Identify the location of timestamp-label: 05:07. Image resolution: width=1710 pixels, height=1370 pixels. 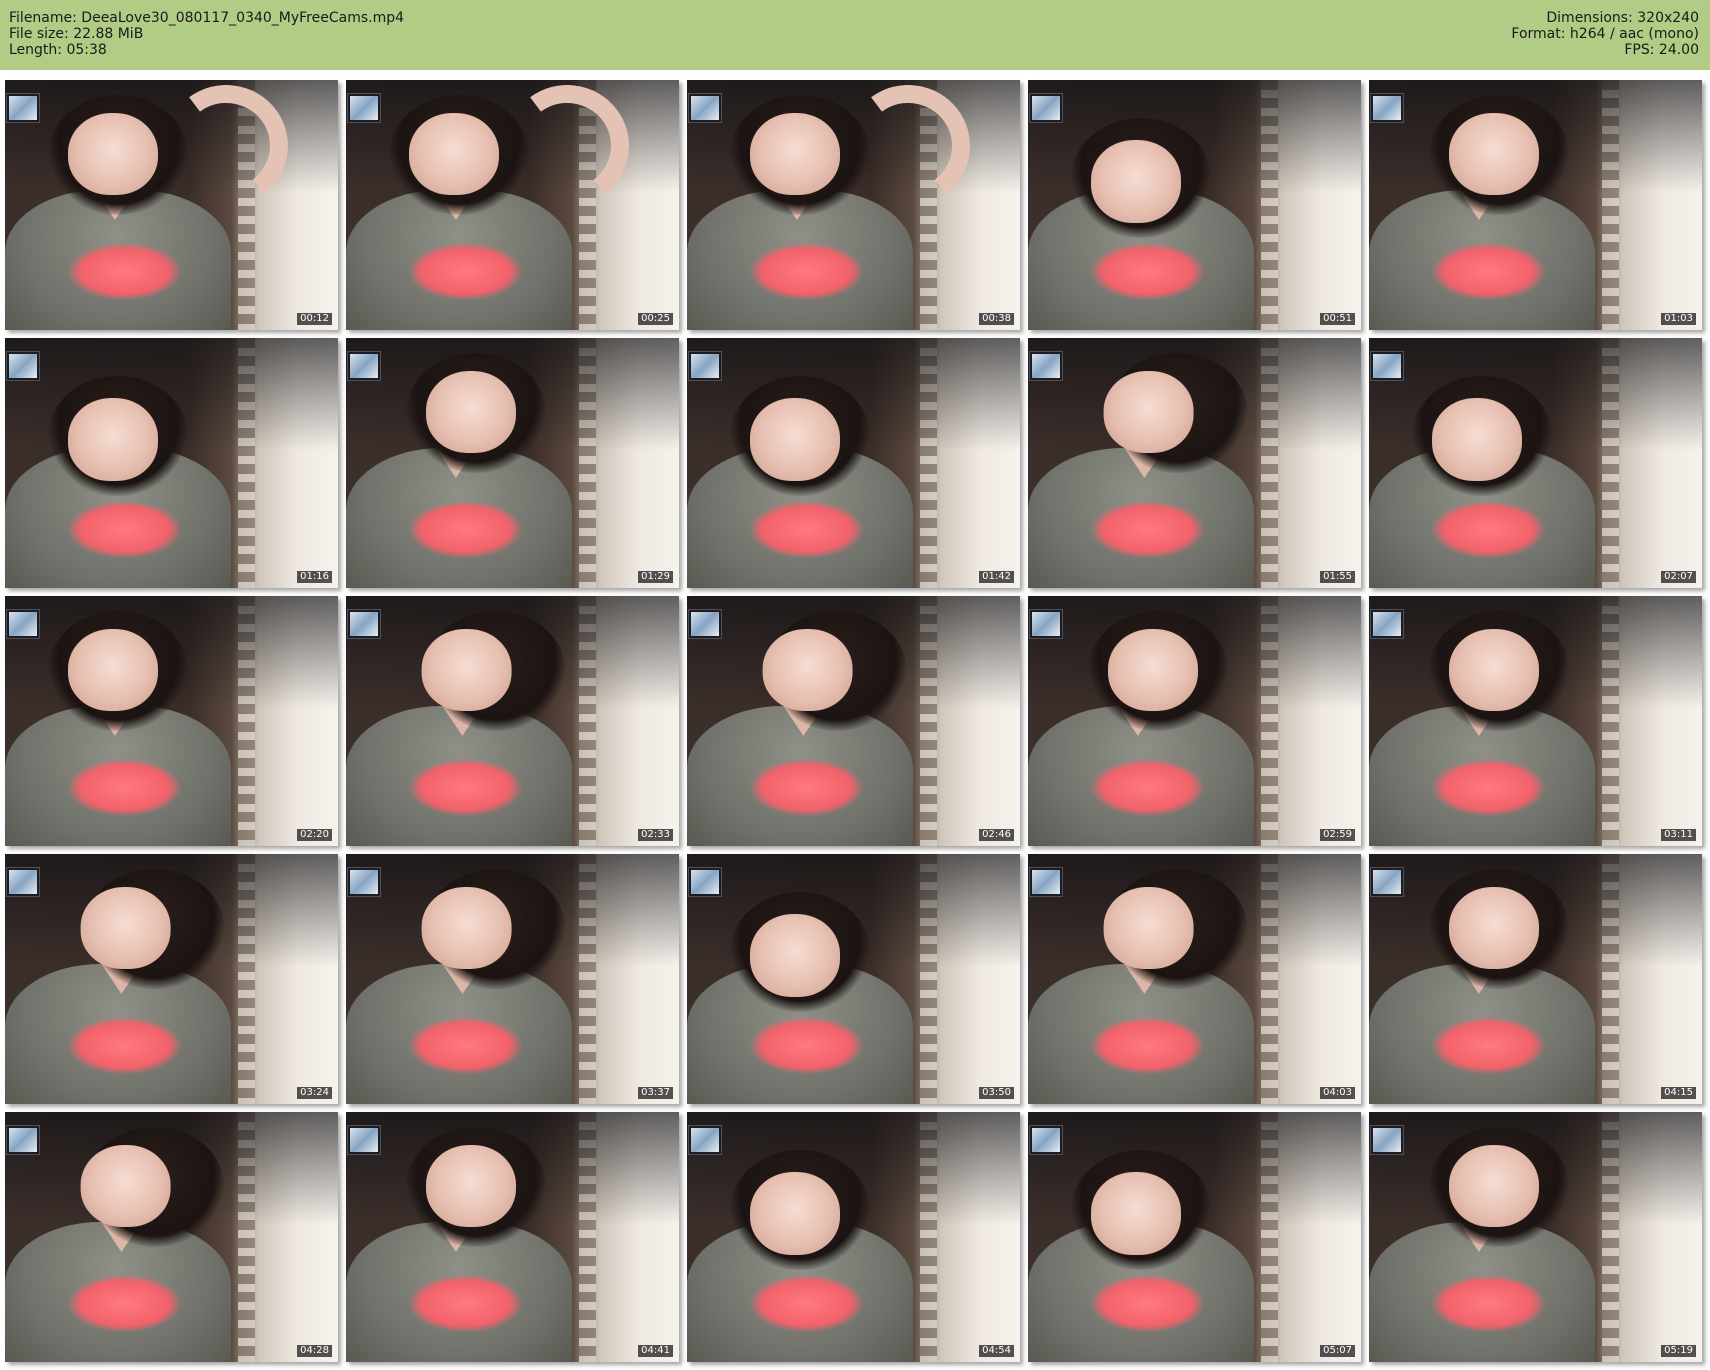
(1337, 1351).